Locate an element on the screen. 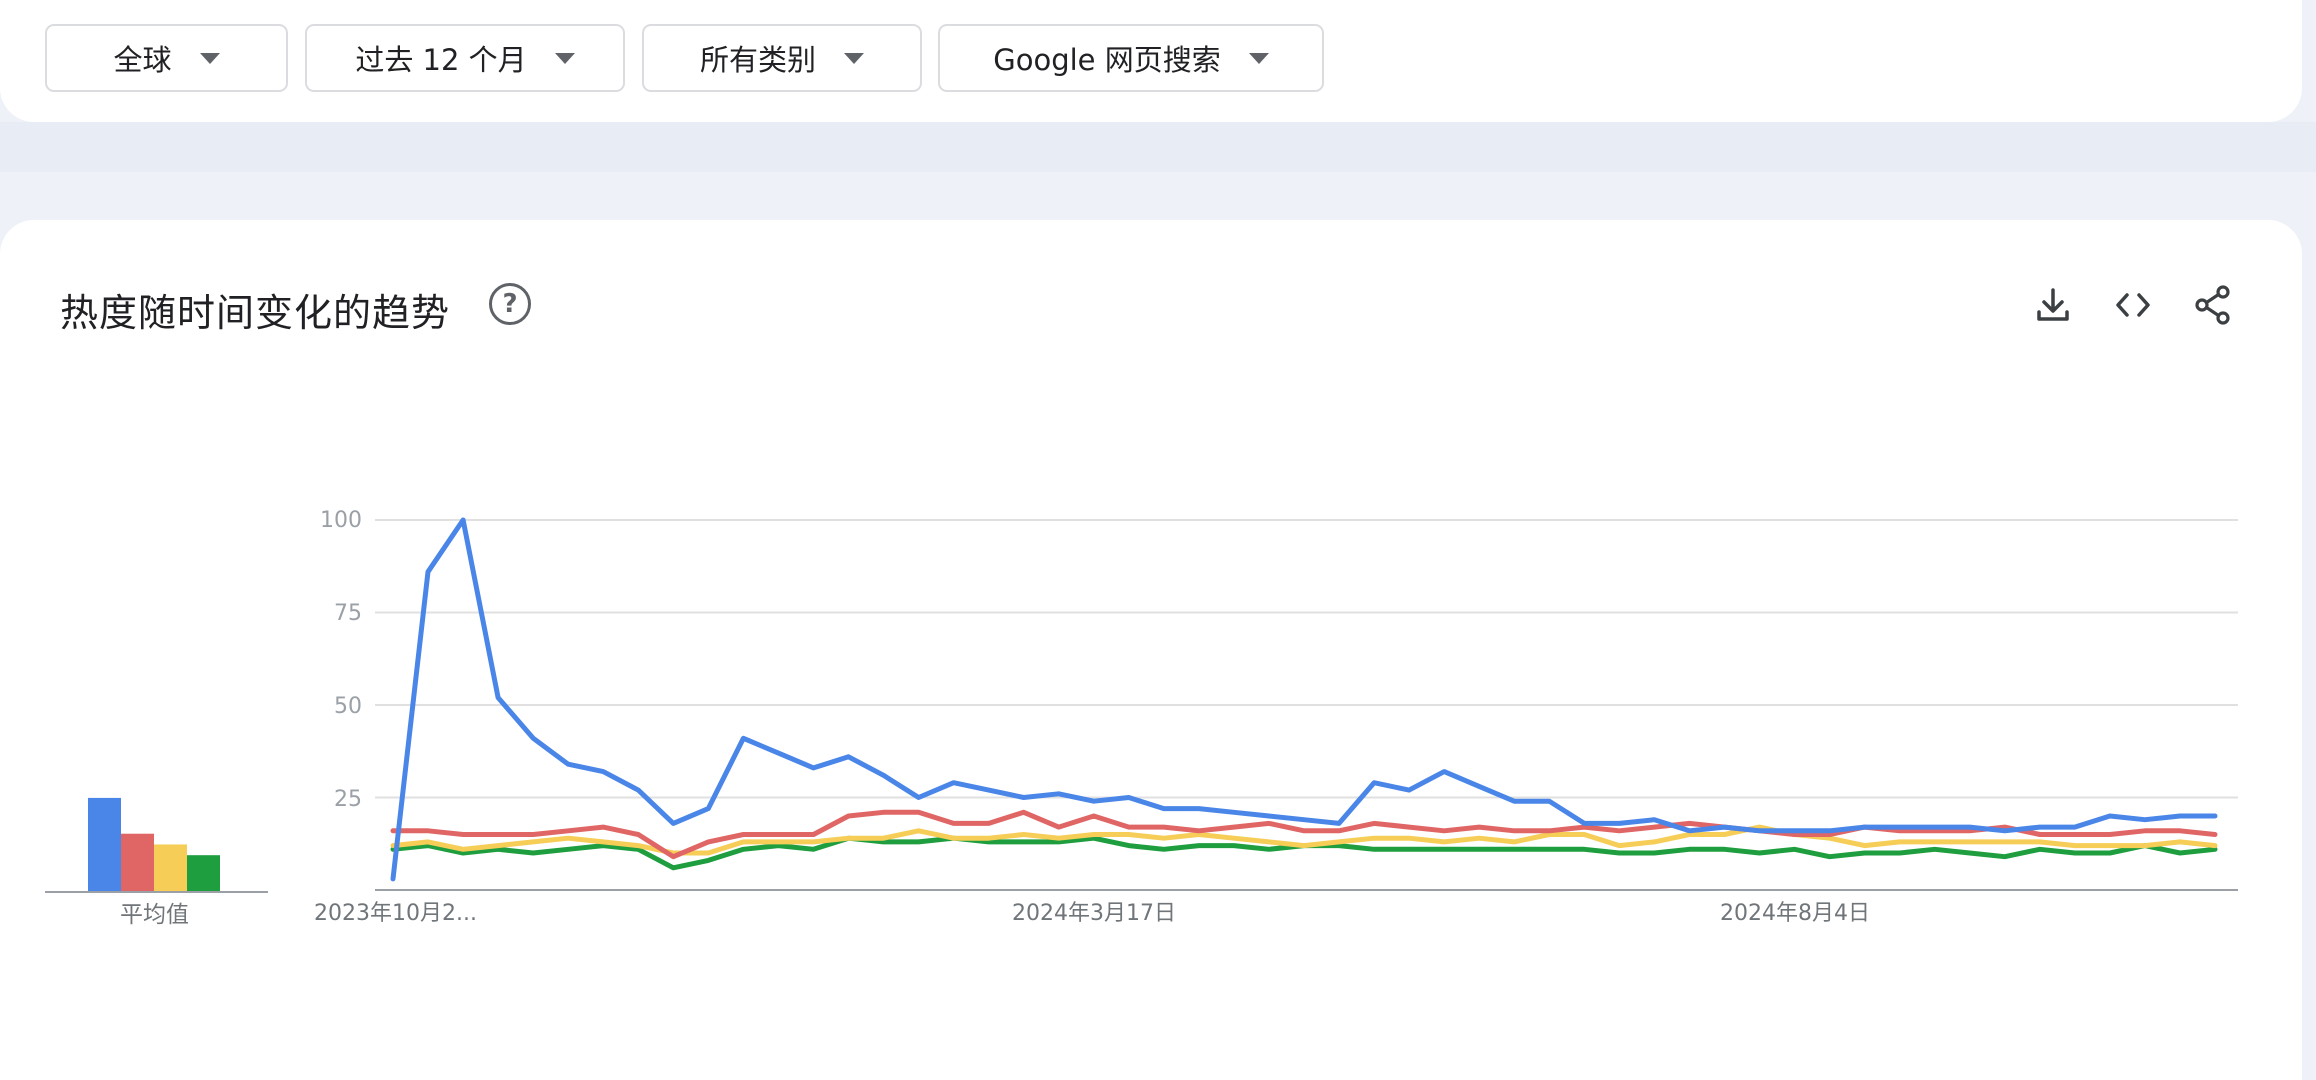  y-tick-label: 25 is located at coordinates (348, 799).